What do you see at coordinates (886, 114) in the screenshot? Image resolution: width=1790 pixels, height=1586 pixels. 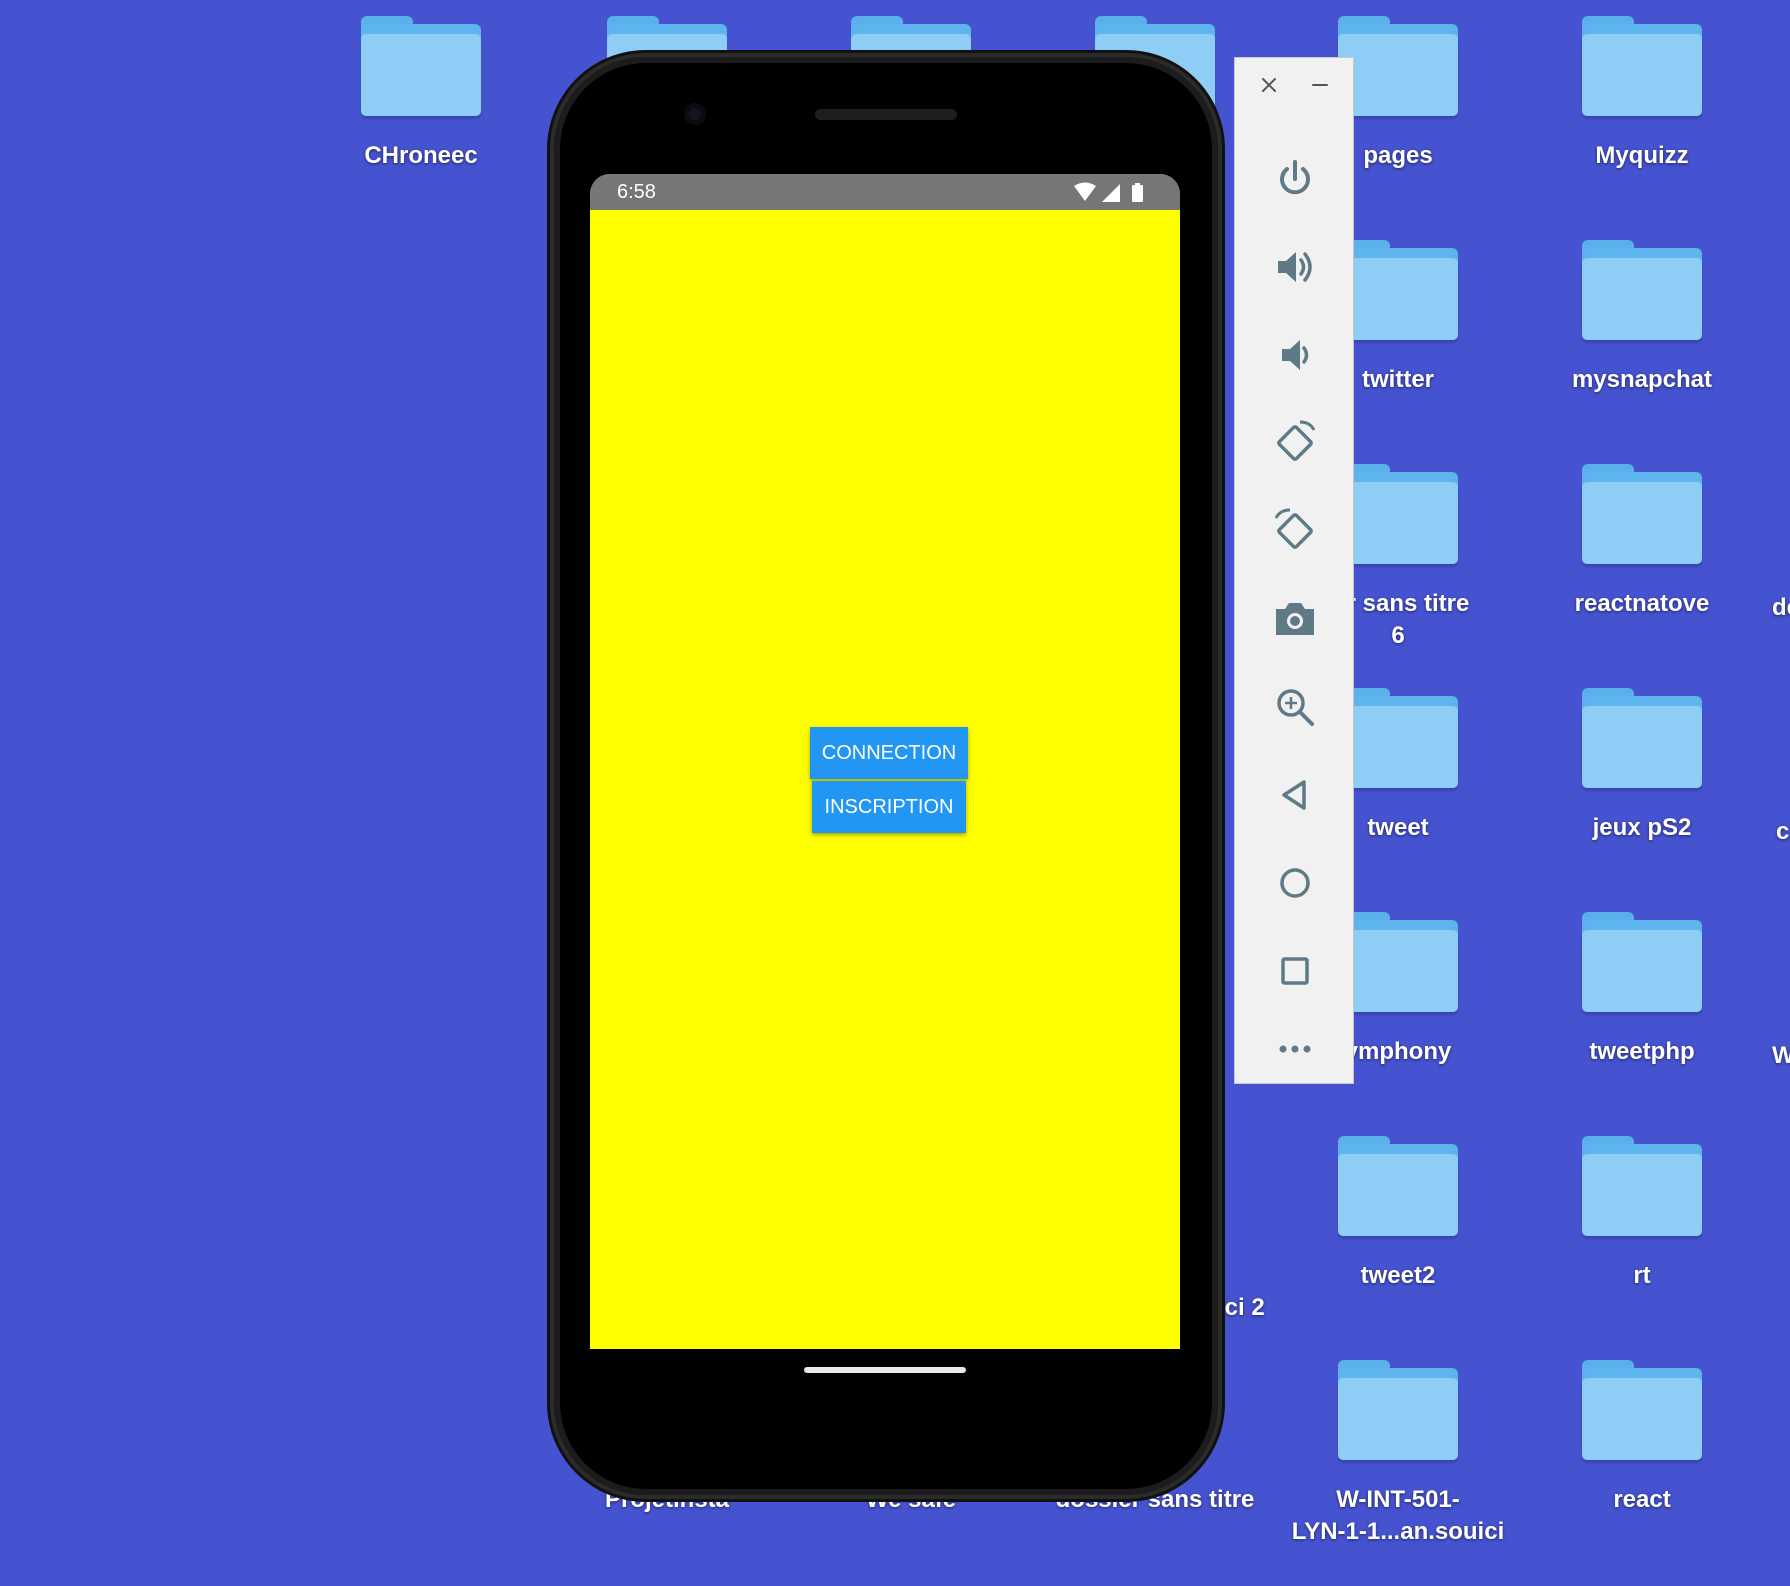 I see `earpiece-speaker` at bounding box center [886, 114].